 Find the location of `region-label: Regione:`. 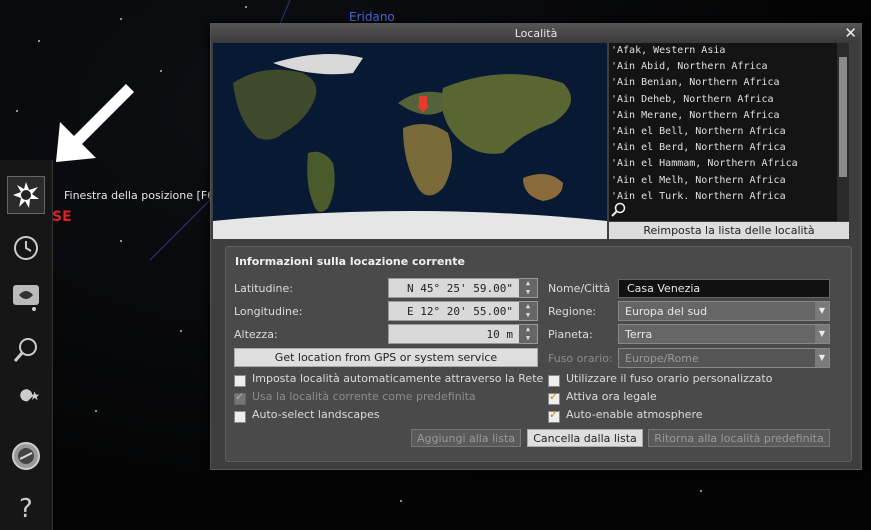

region-label: Regione: is located at coordinates (572, 311).